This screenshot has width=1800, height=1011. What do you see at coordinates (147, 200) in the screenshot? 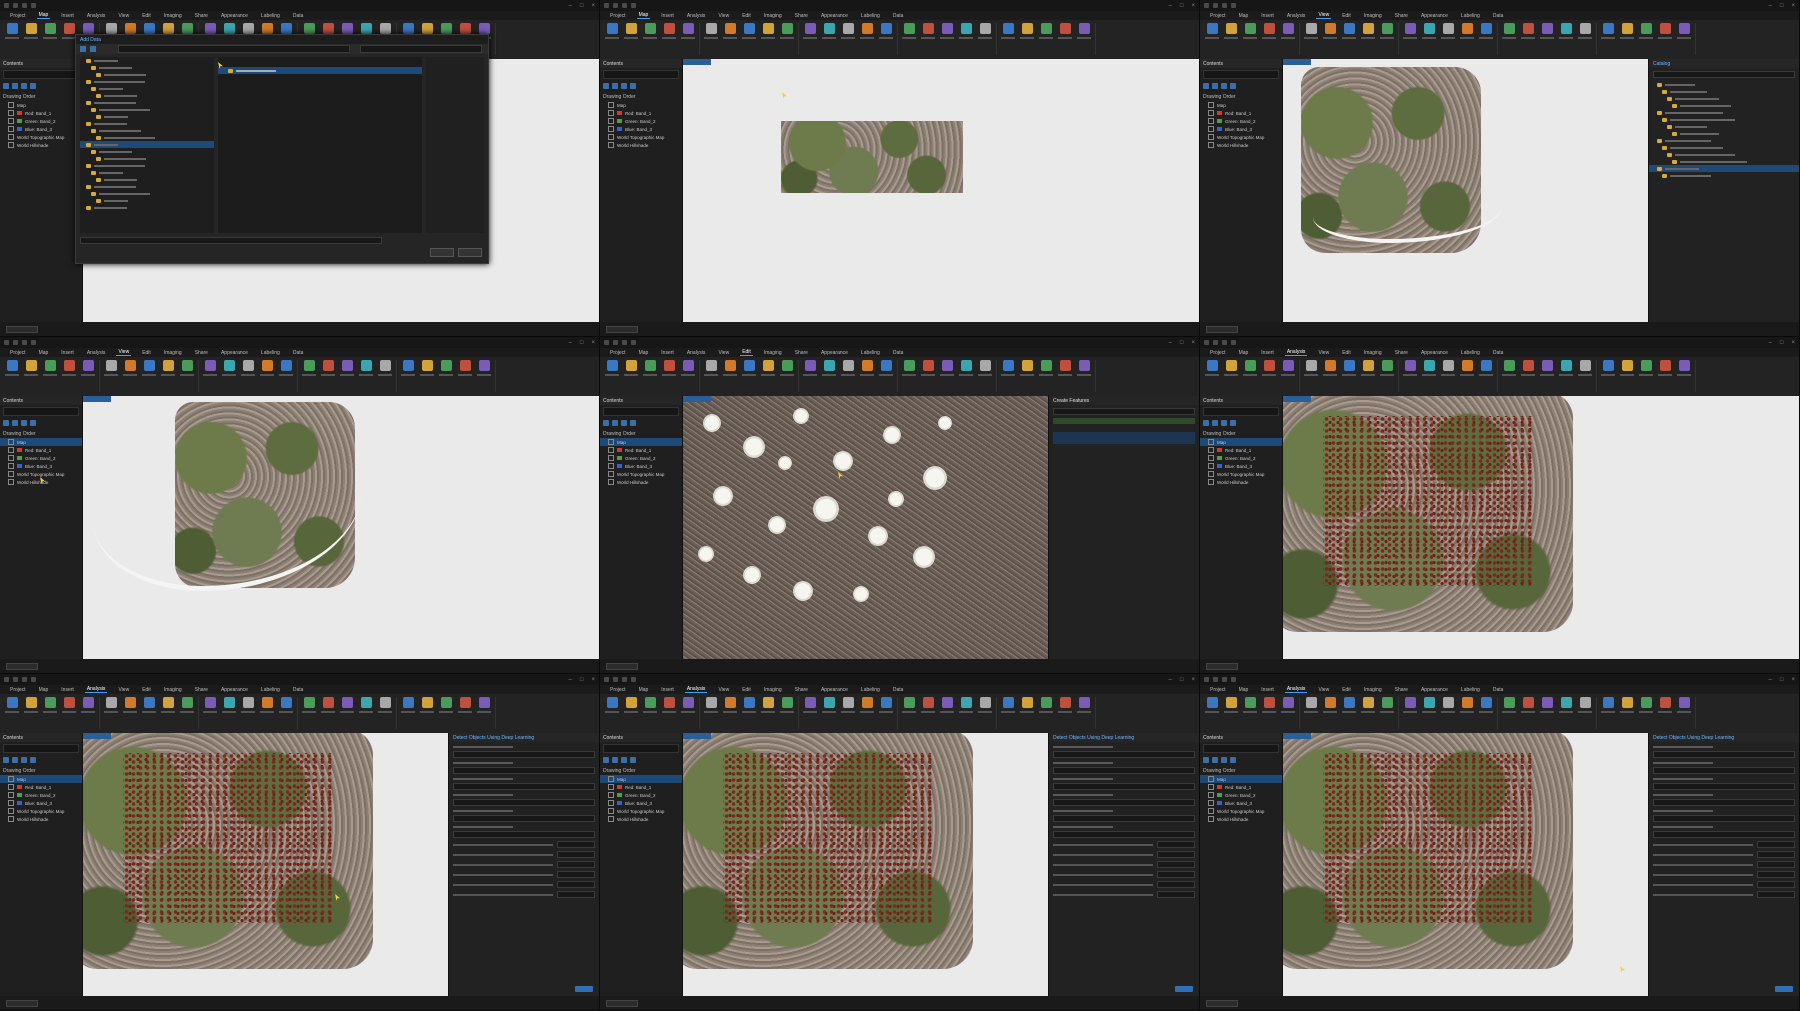
I see `browse-tree-item` at bounding box center [147, 200].